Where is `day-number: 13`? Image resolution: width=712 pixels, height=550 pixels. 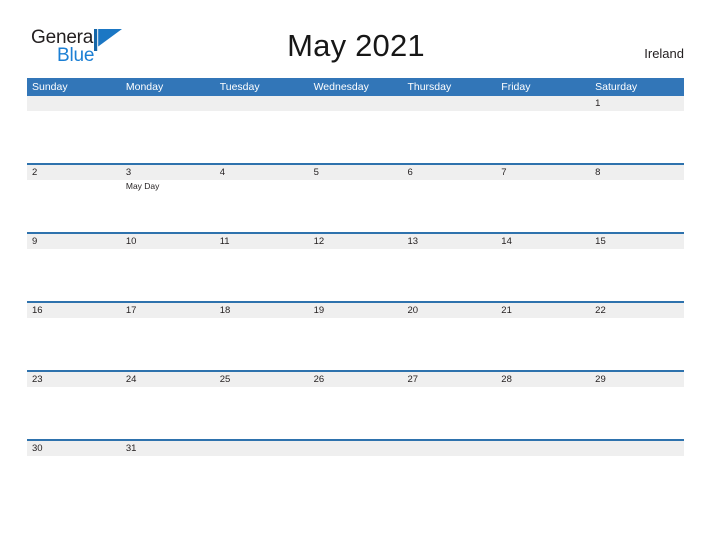 day-number: 13 is located at coordinates (449, 241).